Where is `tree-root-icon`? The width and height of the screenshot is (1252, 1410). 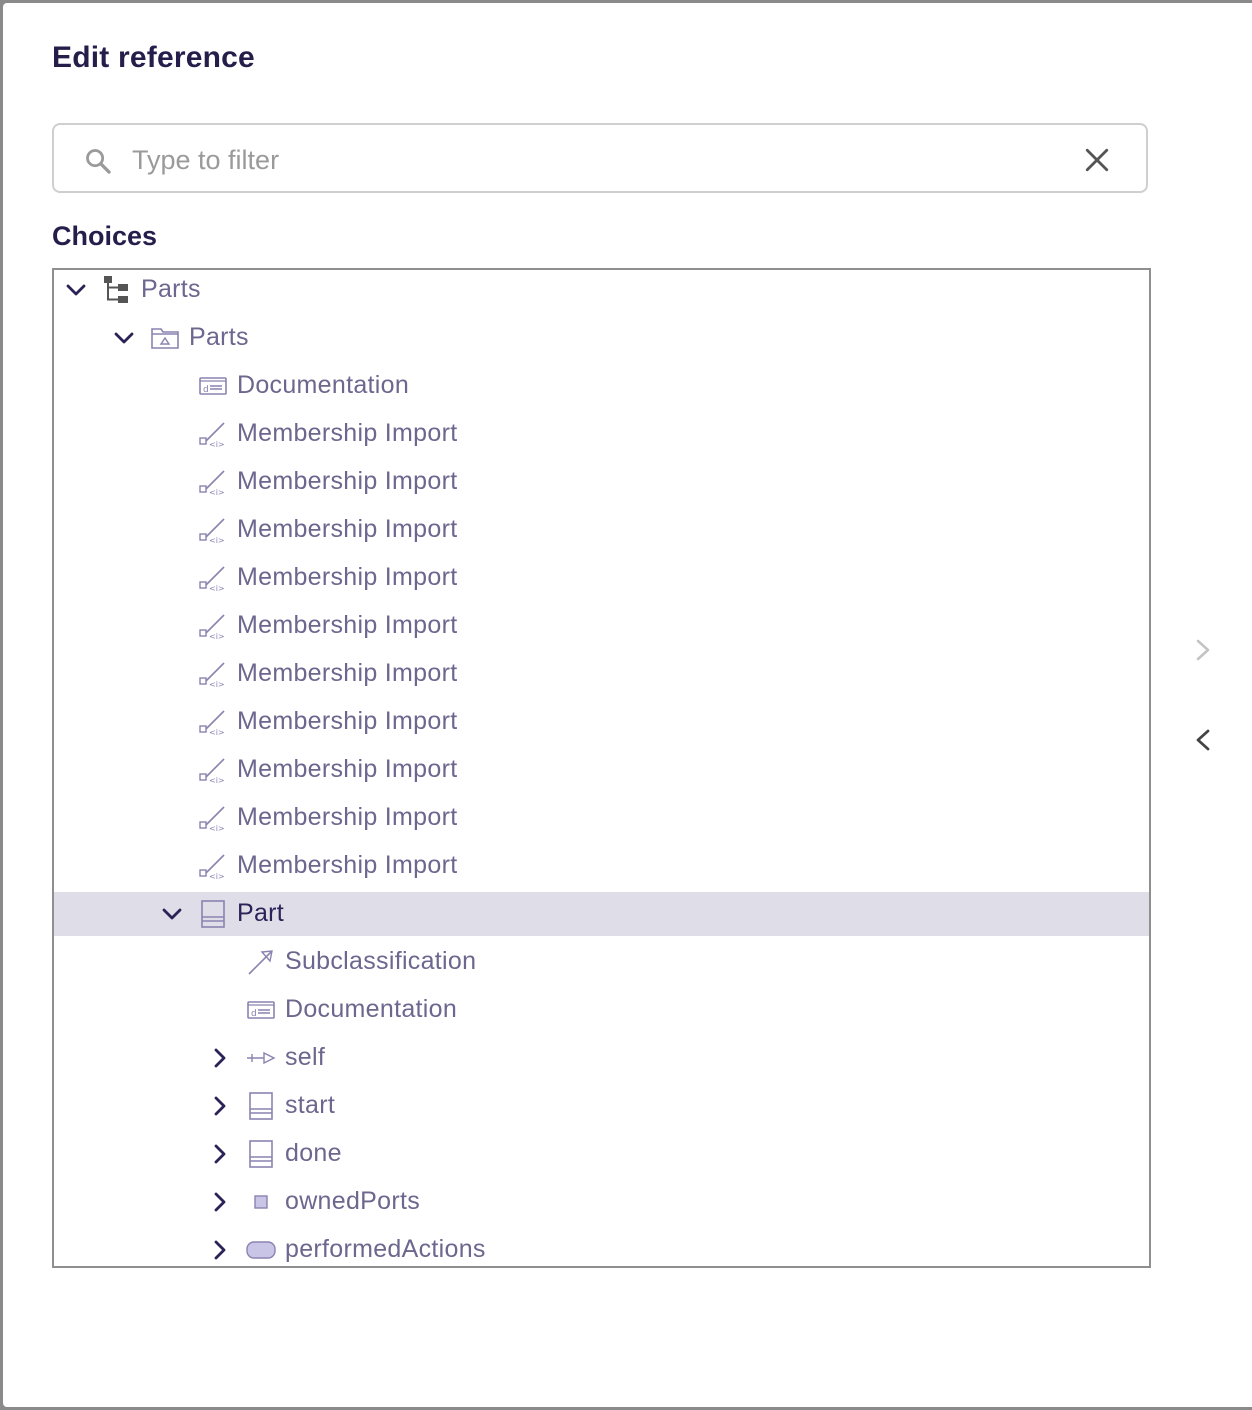 tree-root-icon is located at coordinates (116, 289).